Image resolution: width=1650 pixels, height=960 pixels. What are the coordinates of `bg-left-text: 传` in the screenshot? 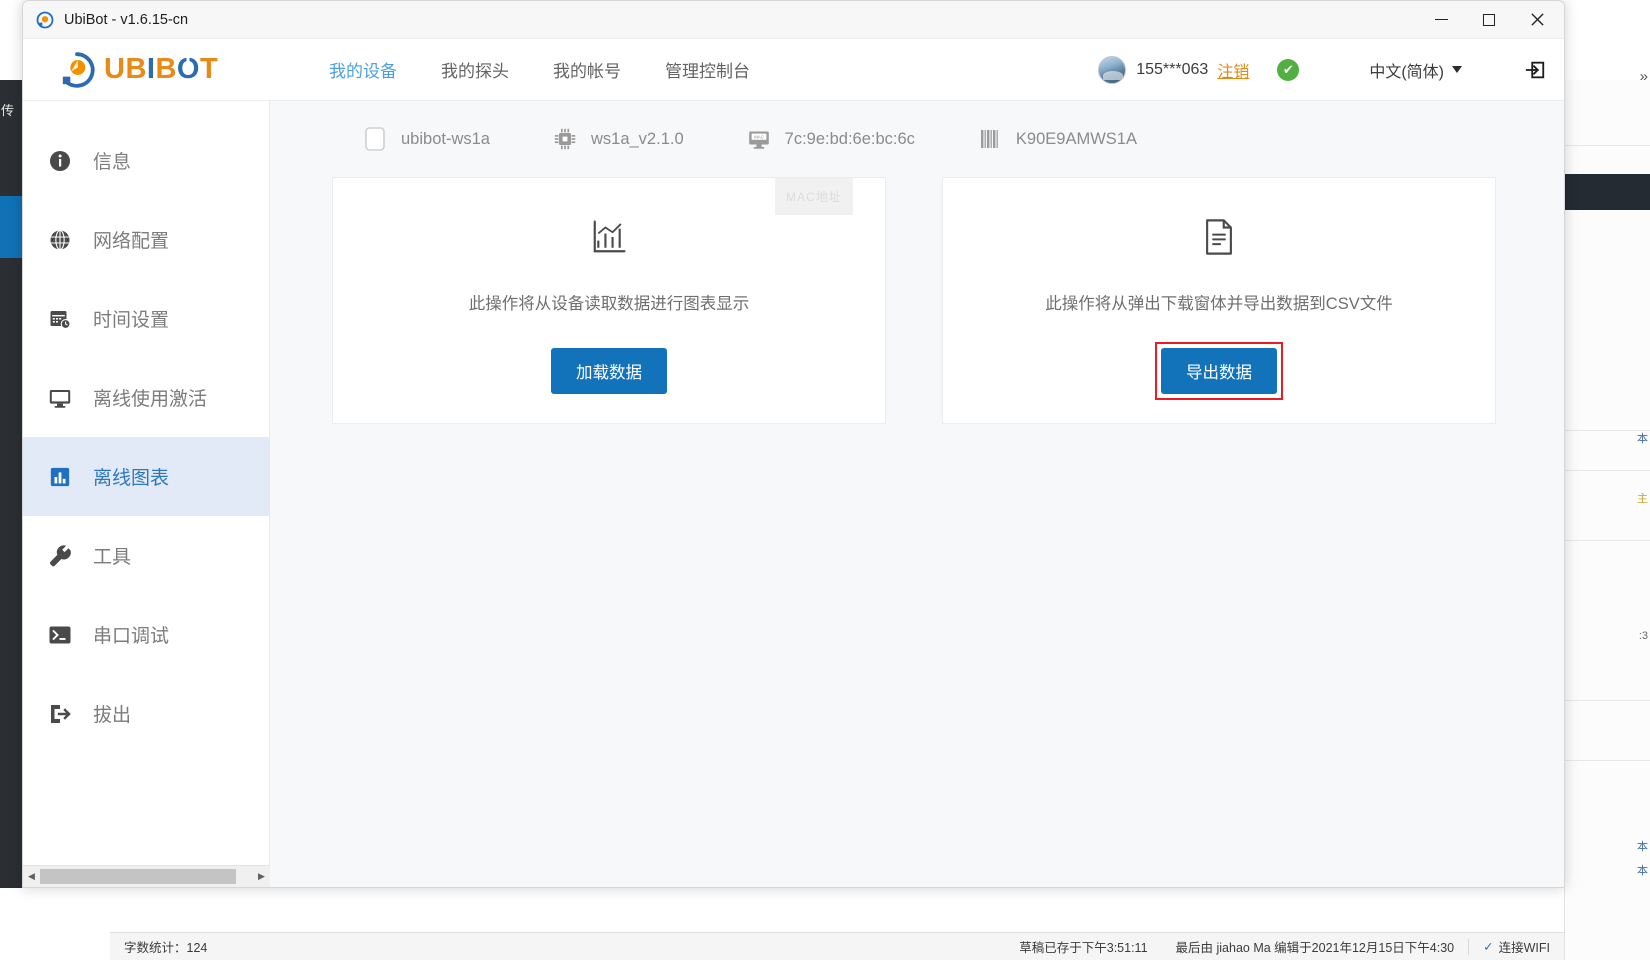 It's located at (8, 110).